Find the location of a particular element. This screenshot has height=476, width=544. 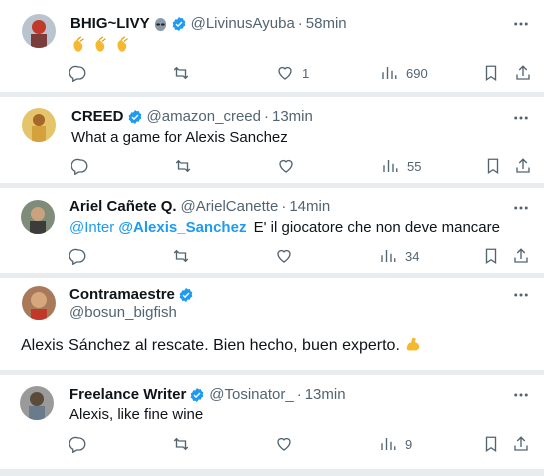

view-count: 34 is located at coordinates (412, 256).